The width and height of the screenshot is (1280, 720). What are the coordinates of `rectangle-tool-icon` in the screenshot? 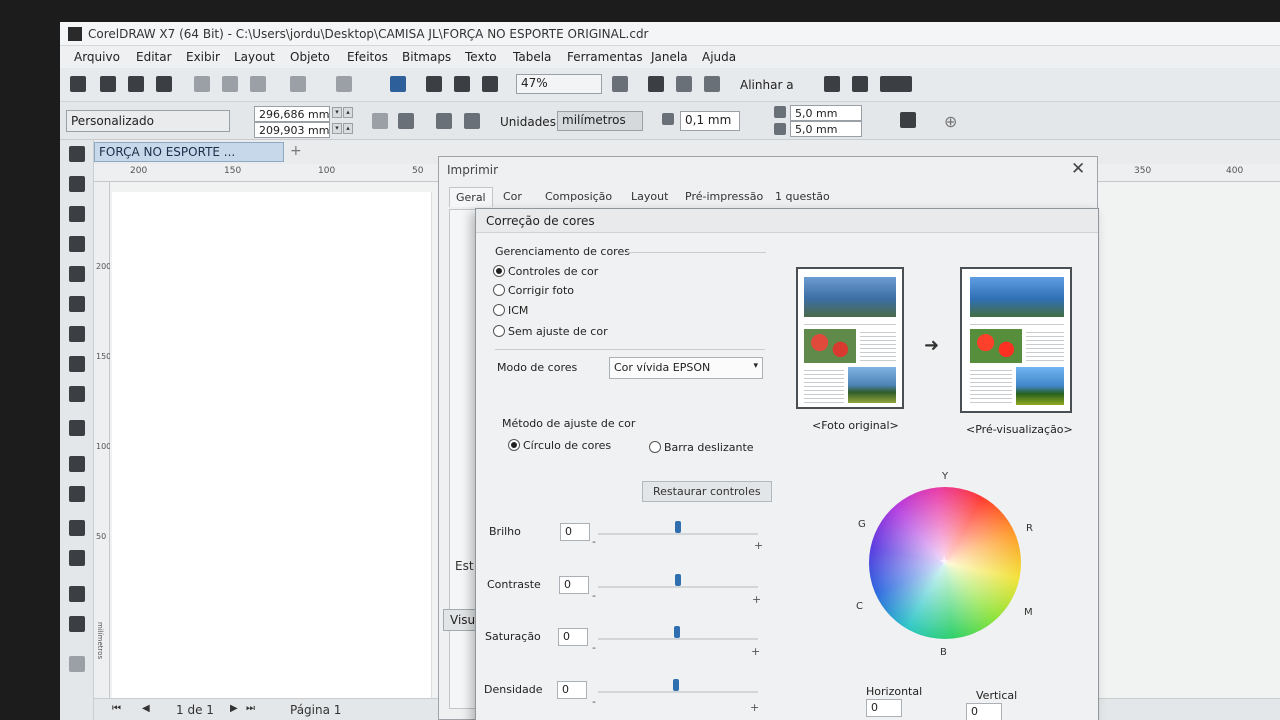 It's located at (77, 334).